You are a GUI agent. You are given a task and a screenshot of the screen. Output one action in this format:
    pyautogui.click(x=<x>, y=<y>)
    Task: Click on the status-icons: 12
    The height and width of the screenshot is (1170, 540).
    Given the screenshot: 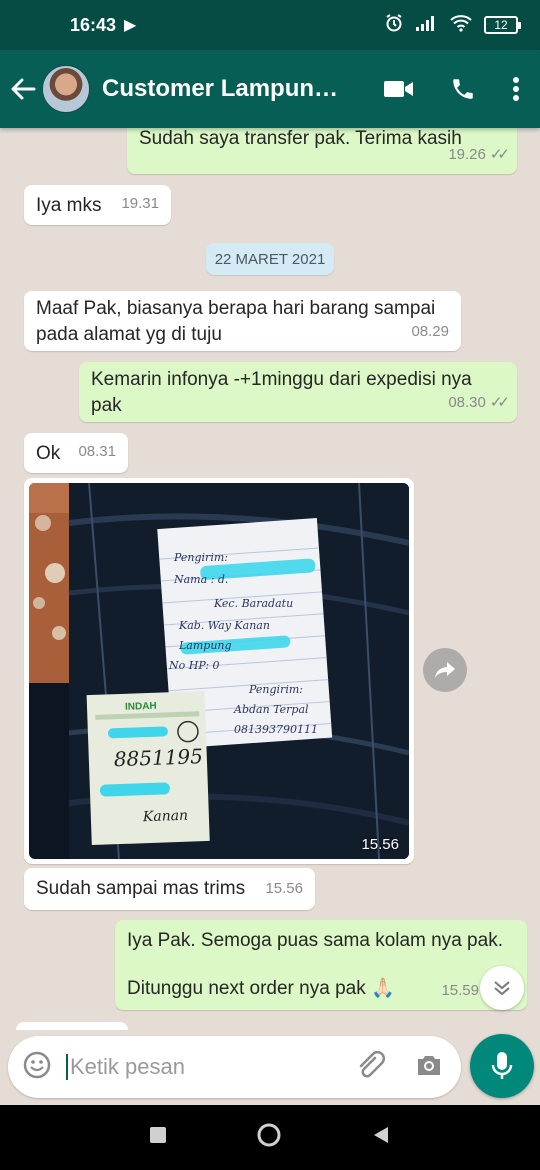 What is the action you would take?
    pyautogui.click(x=452, y=25)
    